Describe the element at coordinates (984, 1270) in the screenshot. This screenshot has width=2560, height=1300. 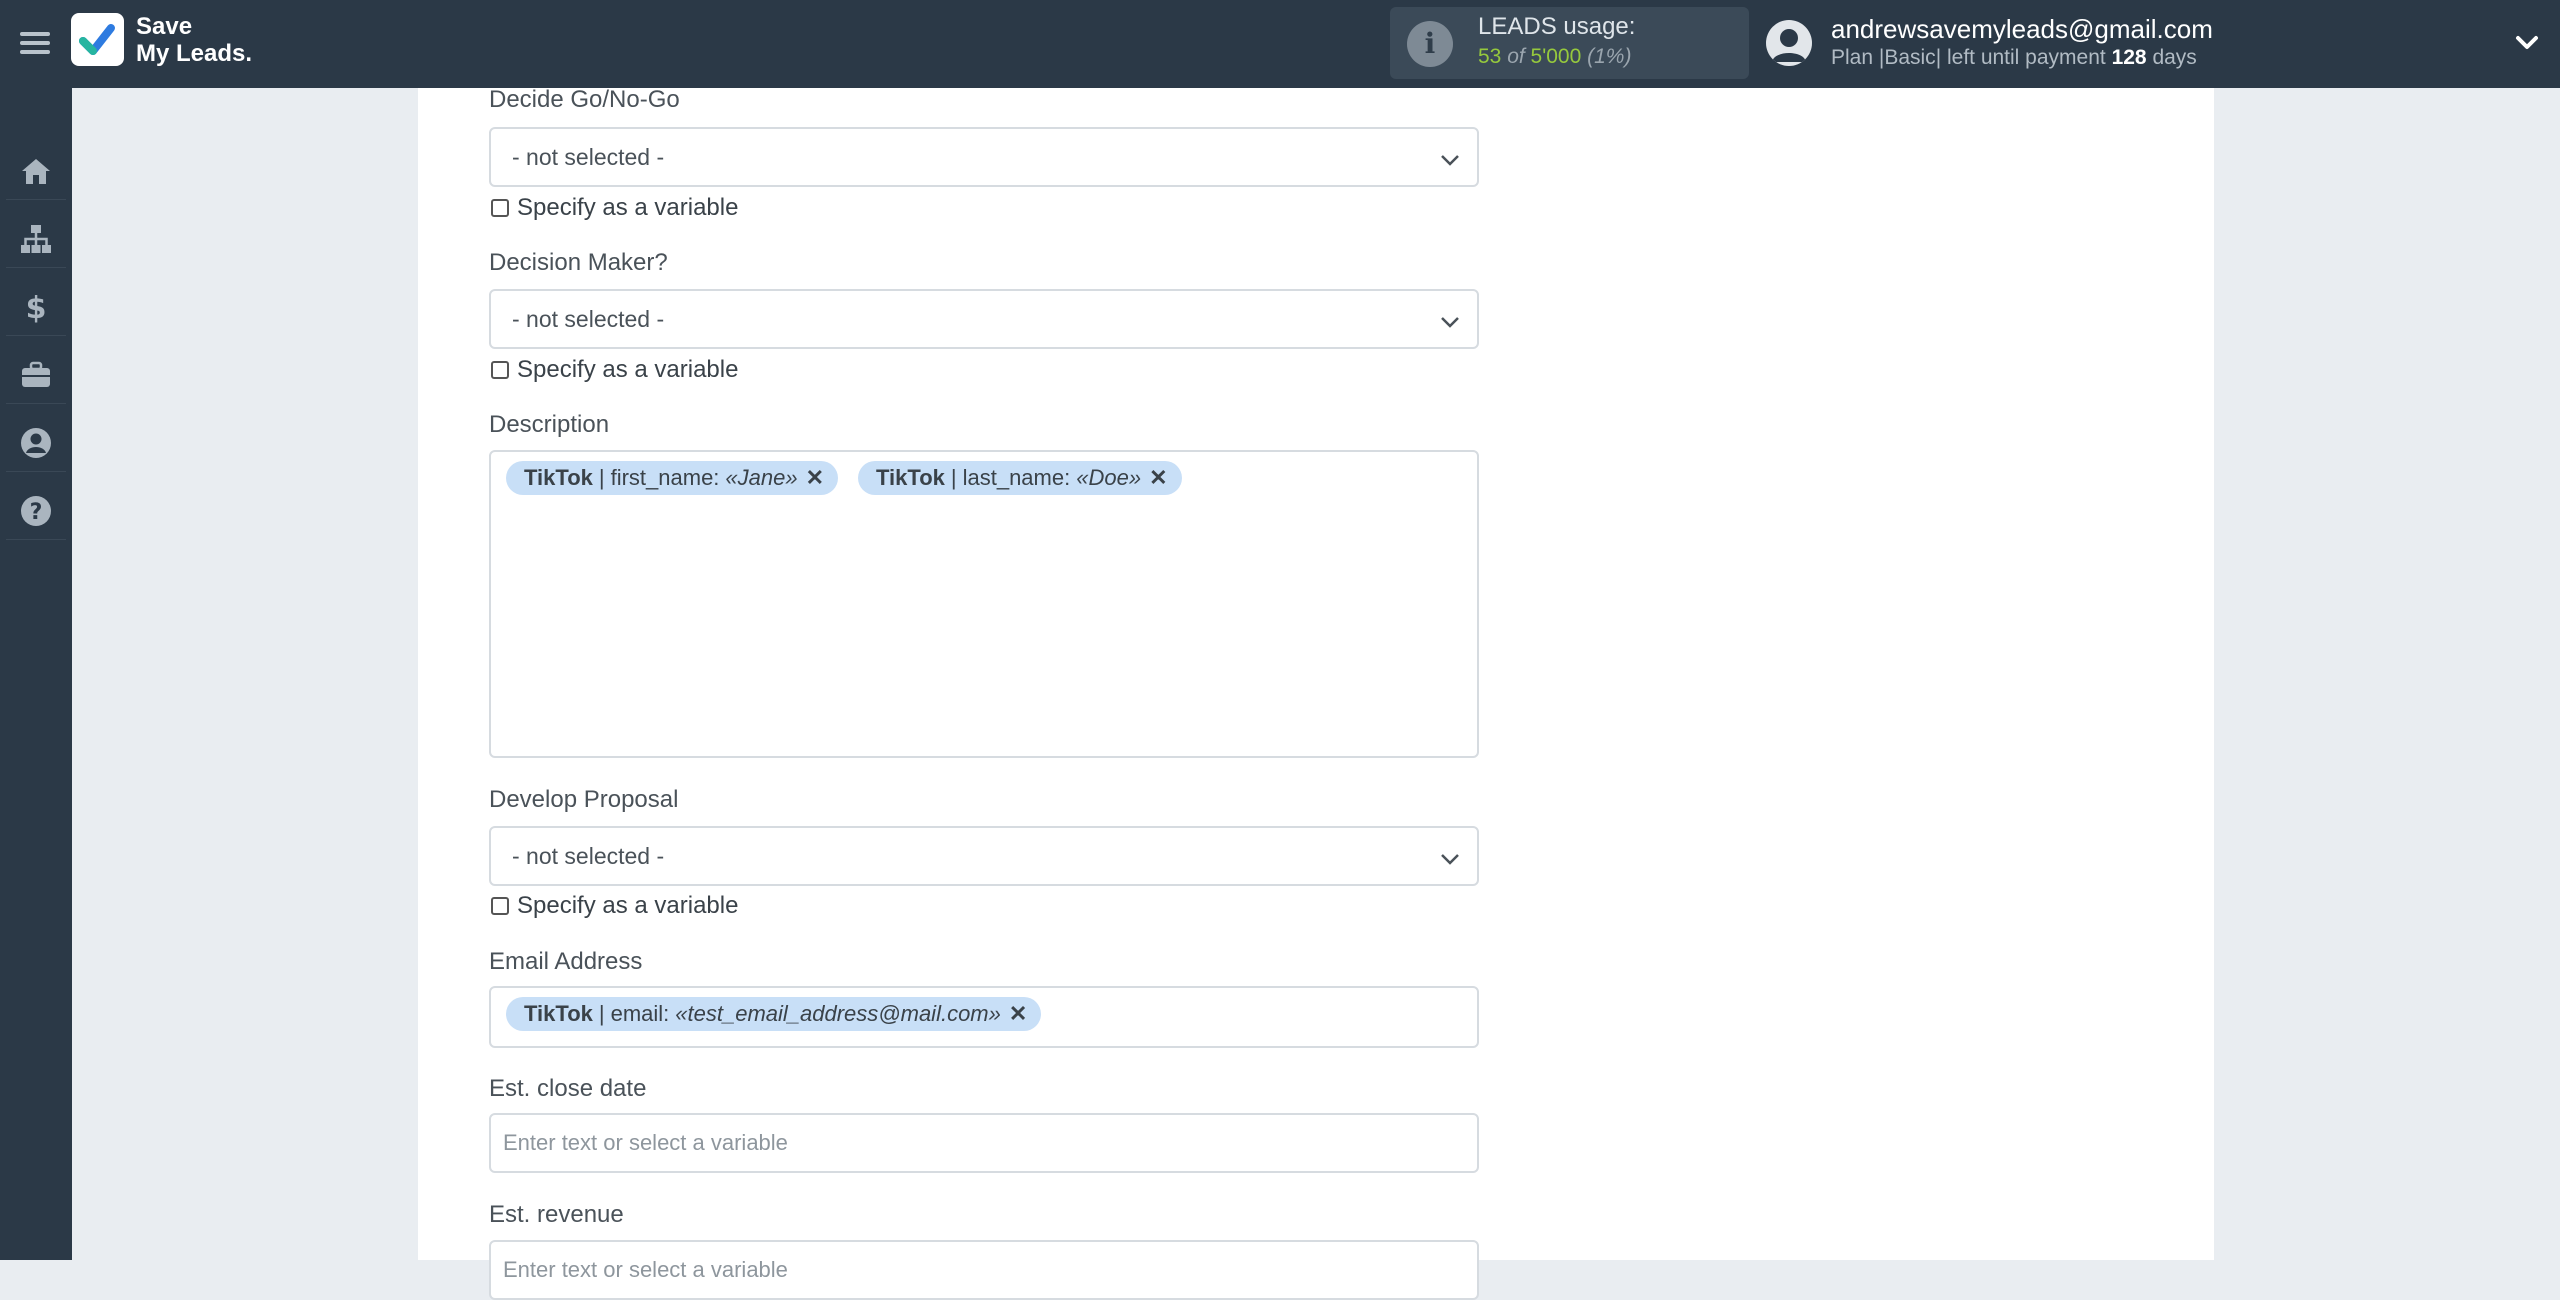
I see `est-revenue-input` at that location.